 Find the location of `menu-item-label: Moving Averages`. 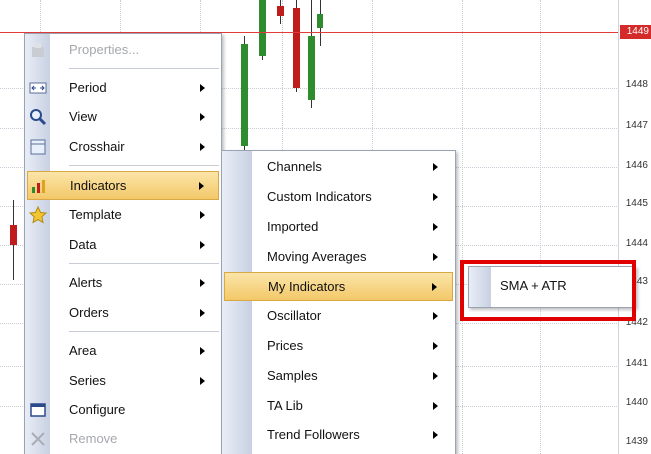

menu-item-label: Moving Averages is located at coordinates (317, 256).